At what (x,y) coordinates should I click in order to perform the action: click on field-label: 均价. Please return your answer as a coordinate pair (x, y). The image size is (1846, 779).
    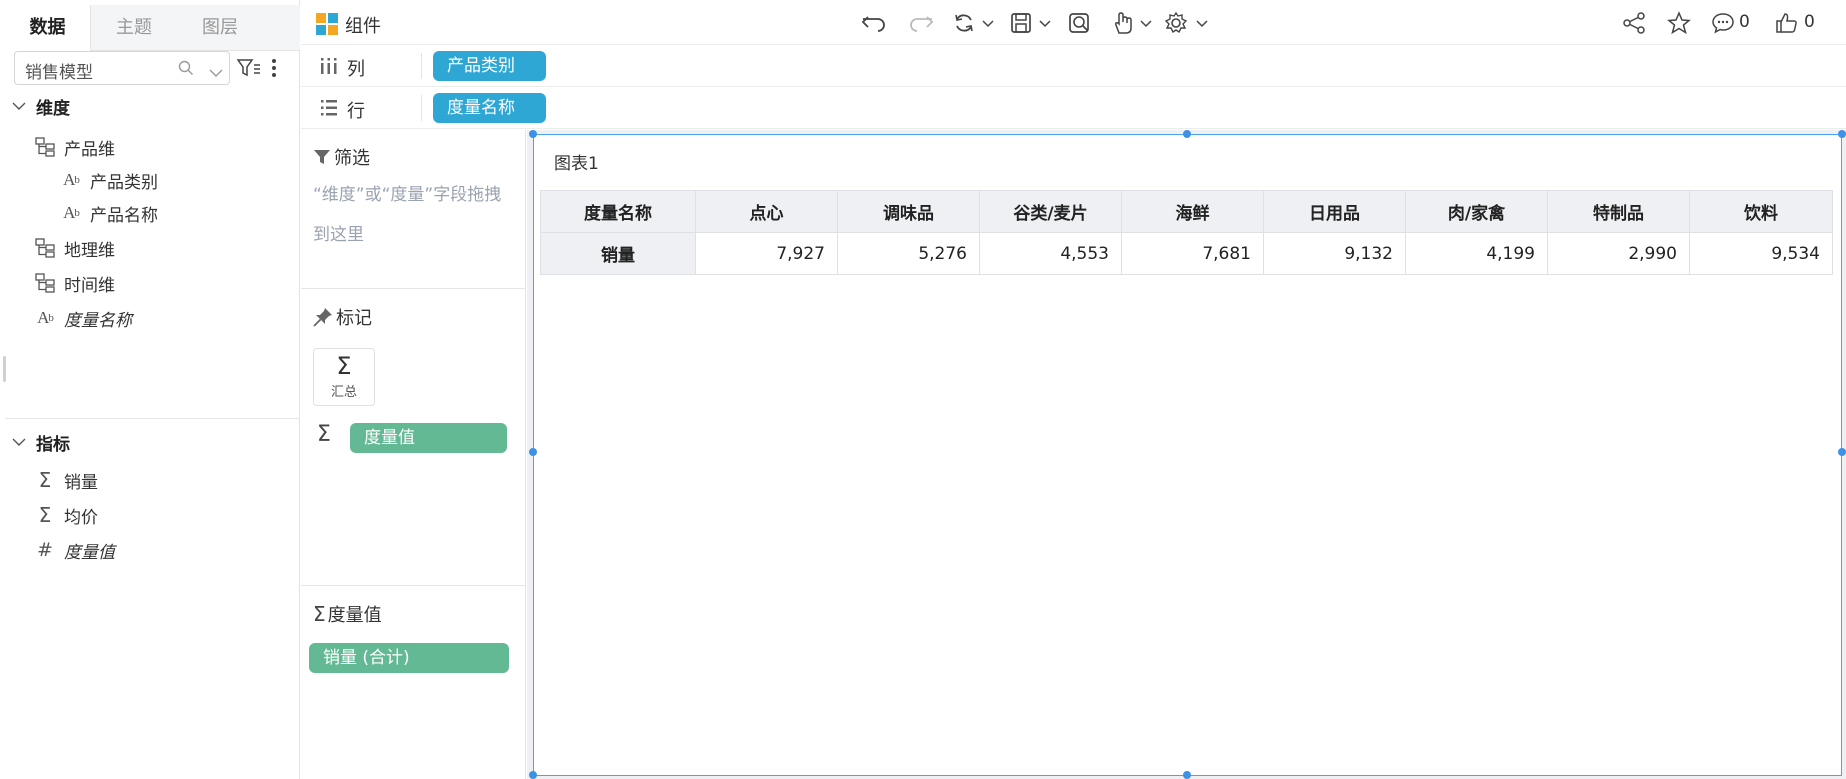
    Looking at the image, I should click on (81, 517).